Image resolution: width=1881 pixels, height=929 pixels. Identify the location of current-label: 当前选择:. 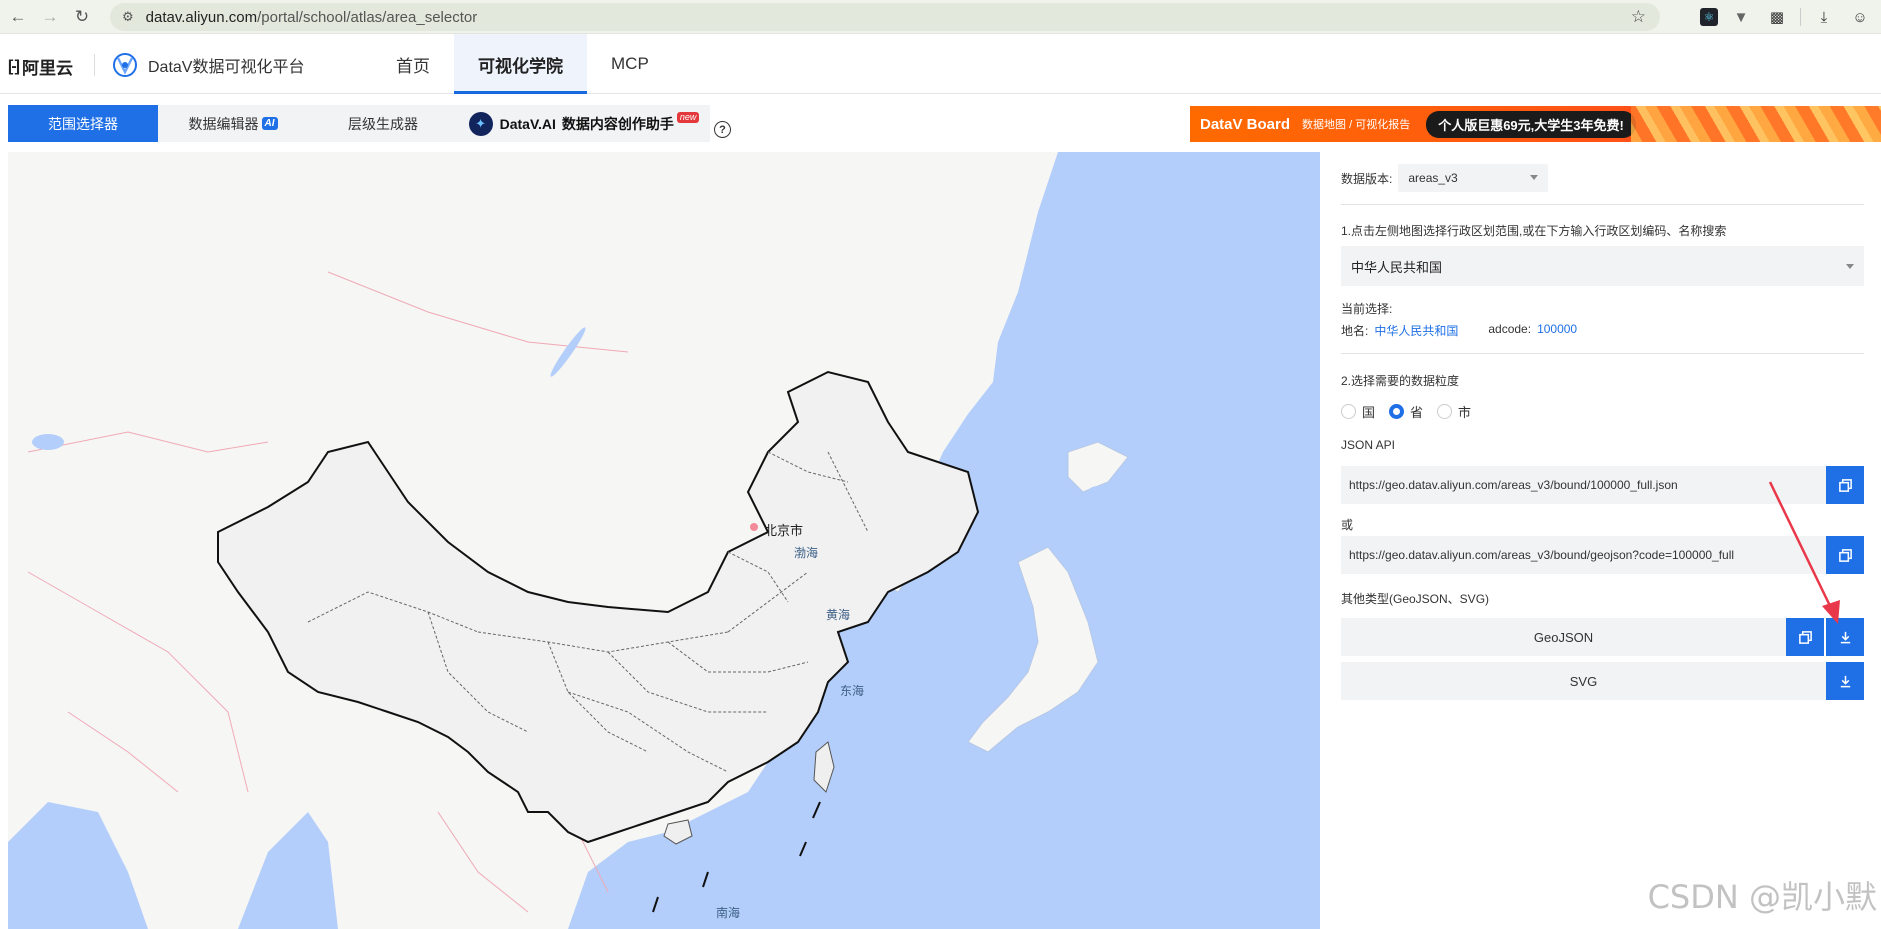
(1367, 309).